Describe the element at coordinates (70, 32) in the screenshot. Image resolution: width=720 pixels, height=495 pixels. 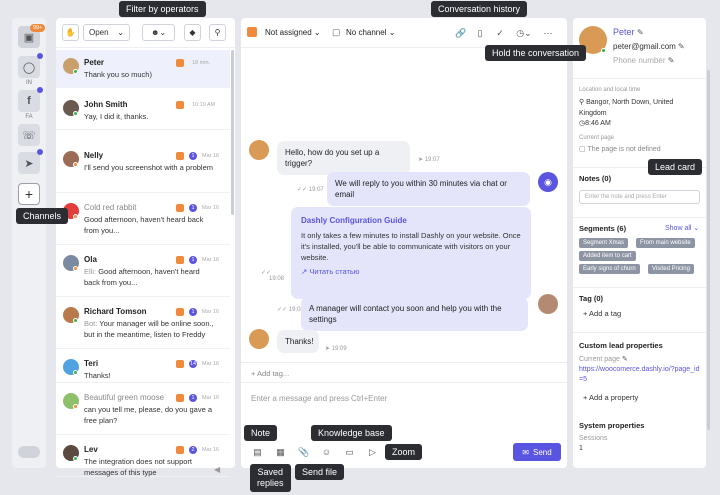
I see `hand-icon: ✋` at that location.